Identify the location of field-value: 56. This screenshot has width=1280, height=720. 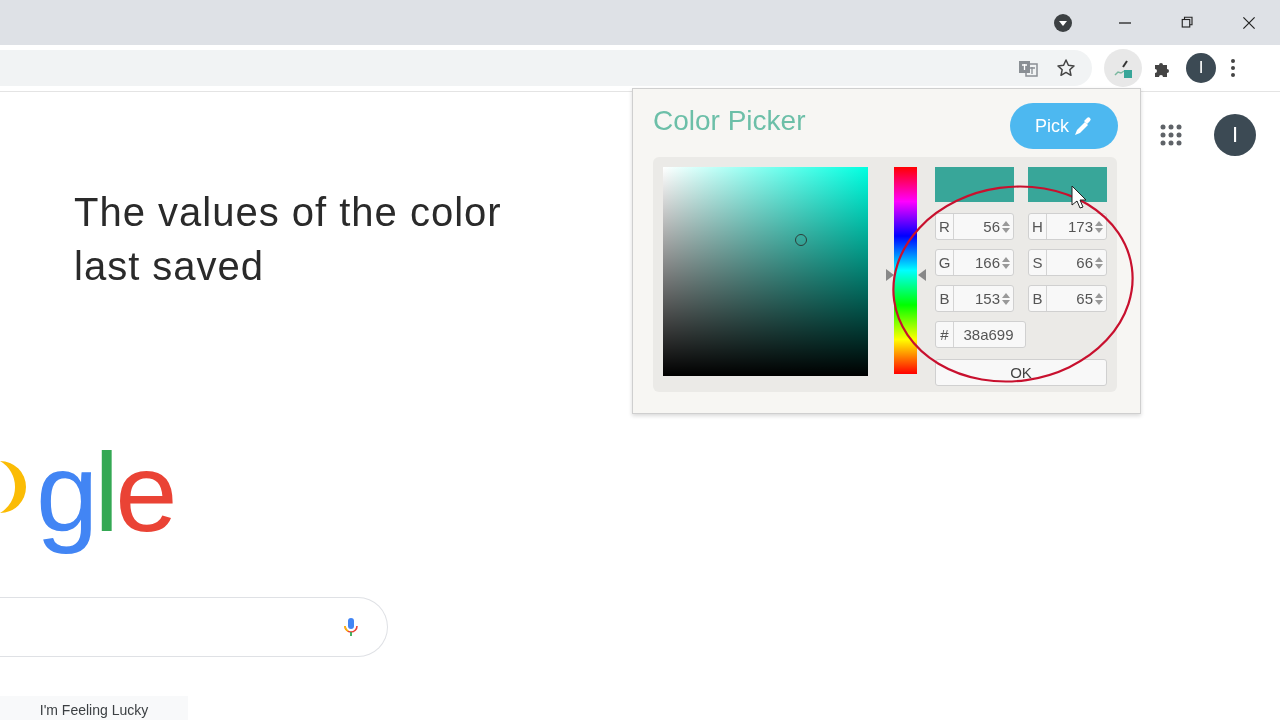
(991, 226).